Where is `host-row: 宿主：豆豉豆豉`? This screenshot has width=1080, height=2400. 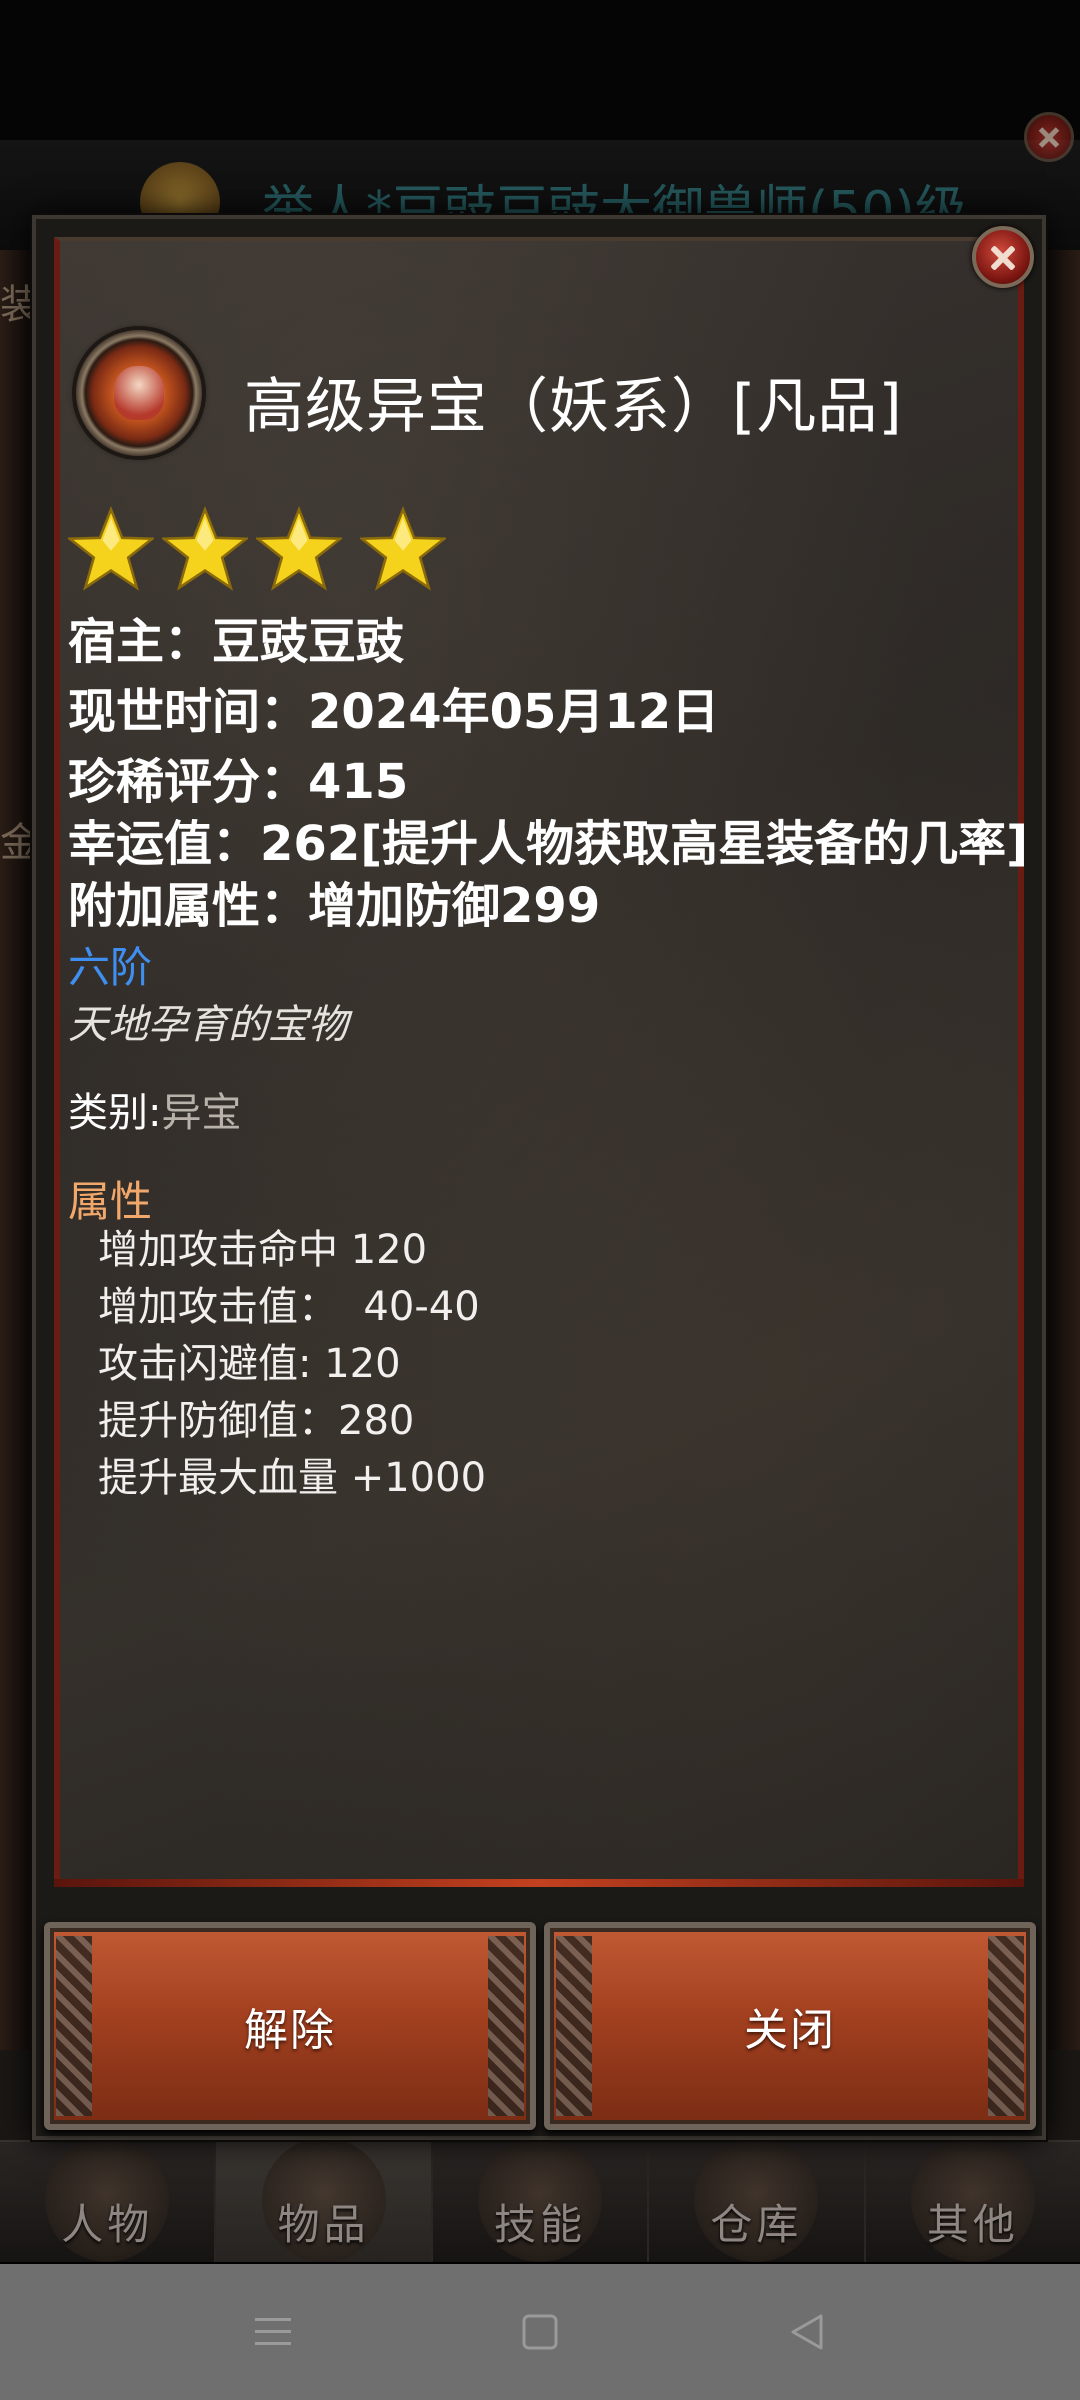
host-row: 宿主：豆豉豆豉 is located at coordinates (236, 637).